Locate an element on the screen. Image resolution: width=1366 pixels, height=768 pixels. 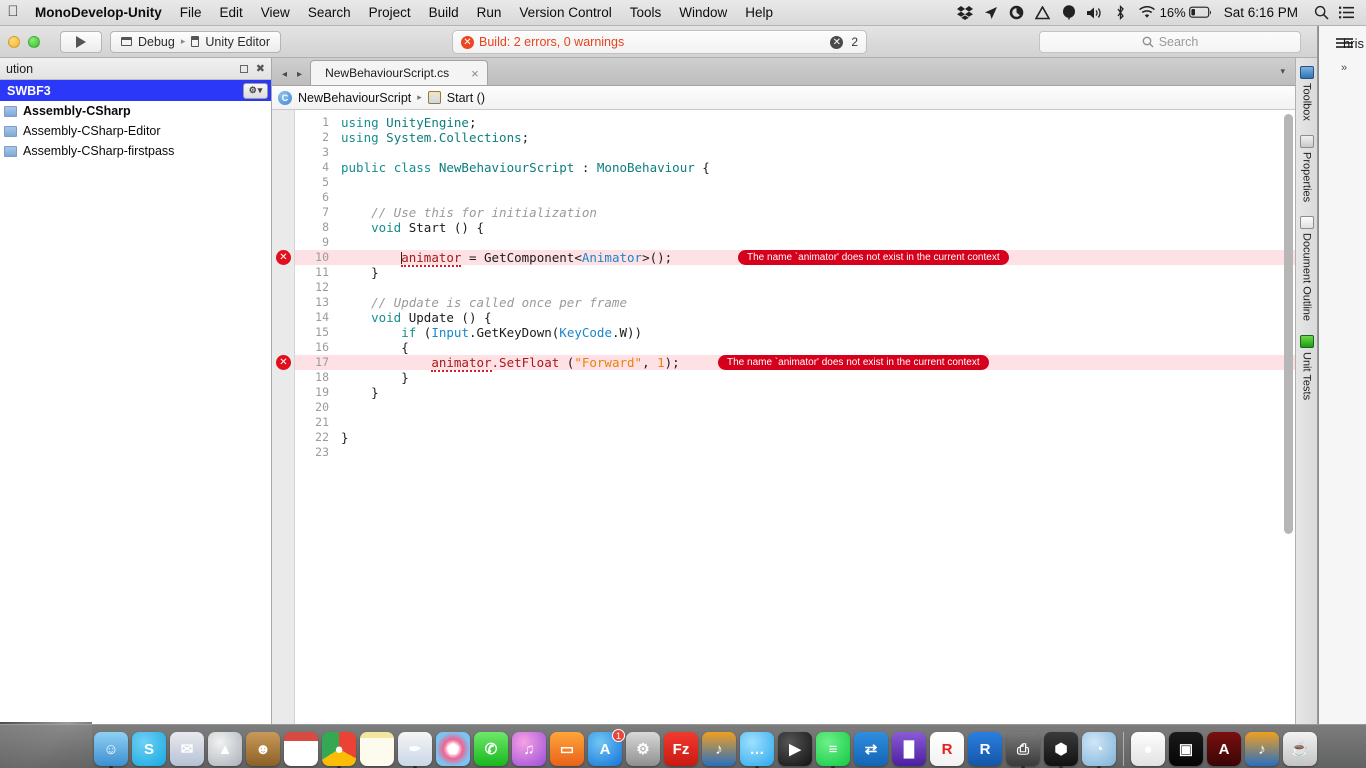
error-marker-icon-line10: ✕ is located at coordinates (283, 257).